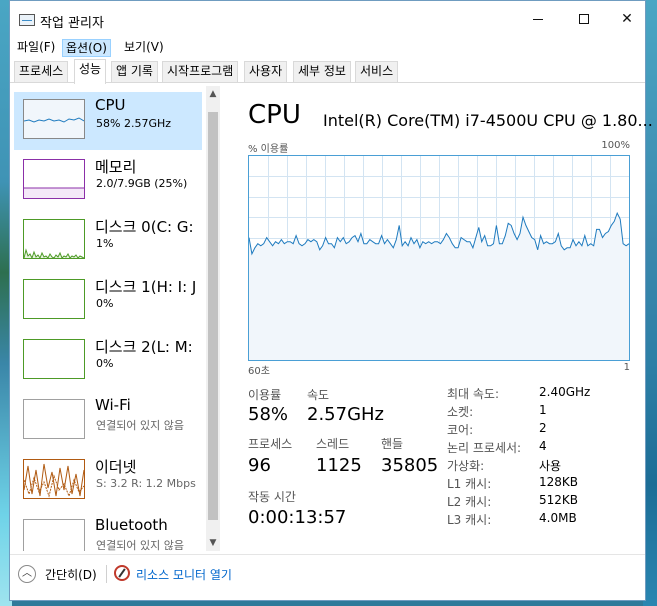 This screenshot has width=657, height=606. Describe the element at coordinates (54, 479) in the screenshot. I see `ethernet-thumbnail-graph` at that location.